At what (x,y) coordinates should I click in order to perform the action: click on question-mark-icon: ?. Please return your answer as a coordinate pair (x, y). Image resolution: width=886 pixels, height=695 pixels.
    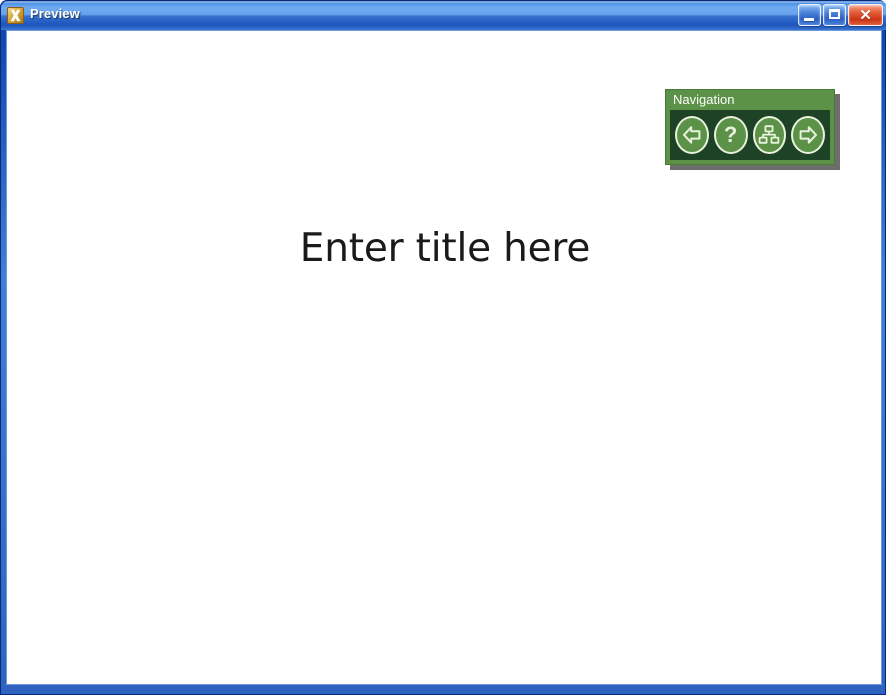
    Looking at the image, I should click on (730, 134).